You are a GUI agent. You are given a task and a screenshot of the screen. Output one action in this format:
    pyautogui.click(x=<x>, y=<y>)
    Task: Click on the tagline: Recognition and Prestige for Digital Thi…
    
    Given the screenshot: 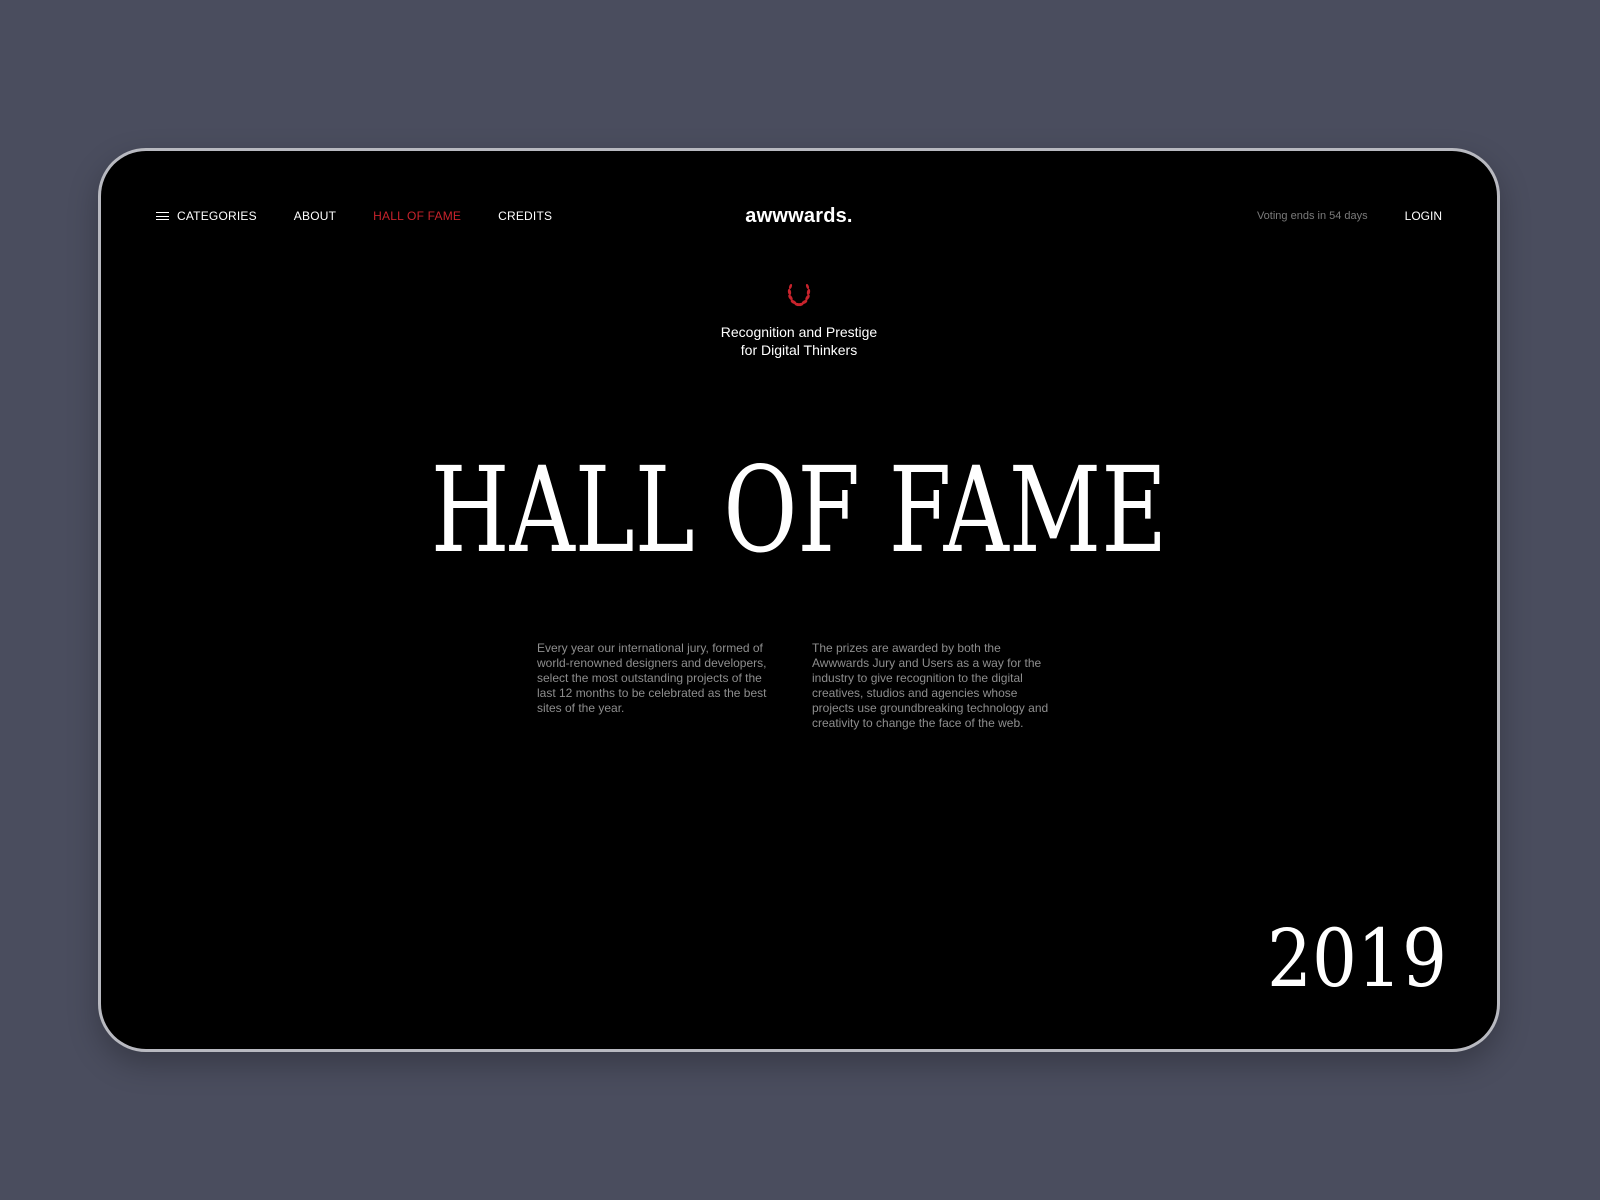 What is the action you would take?
    pyautogui.click(x=799, y=341)
    